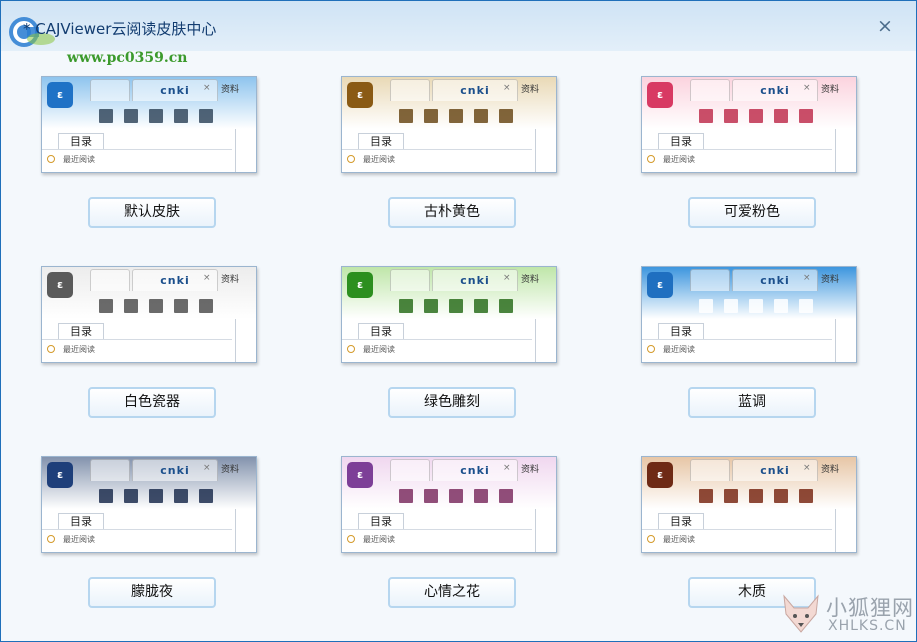 The width and height of the screenshot is (917, 642). Describe the element at coordinates (885, 27) in the screenshot. I see `close-button: ×` at that location.